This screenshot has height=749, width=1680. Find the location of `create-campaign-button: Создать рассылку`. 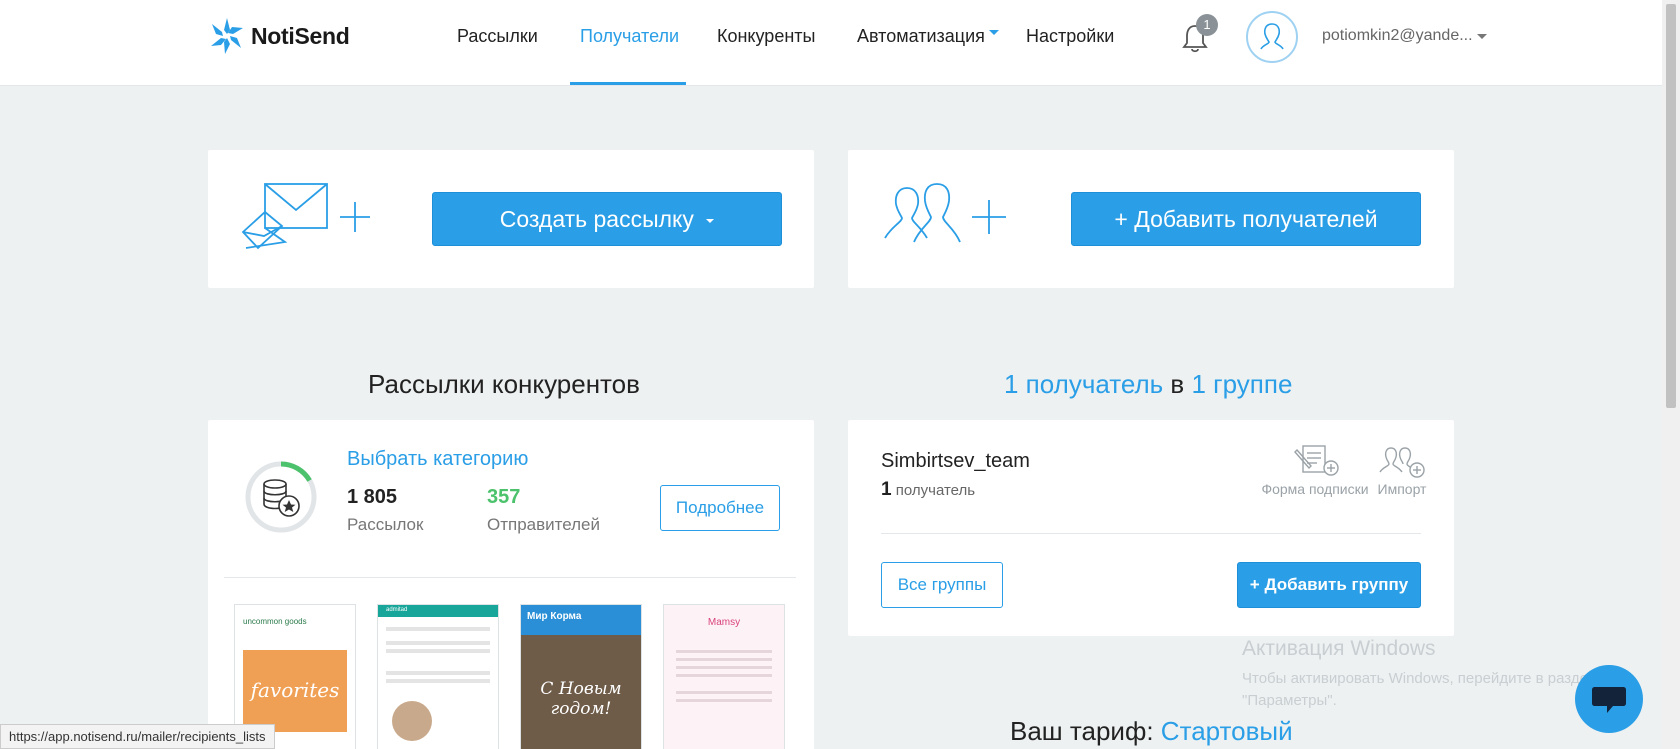

create-campaign-button: Создать рассылку is located at coordinates (607, 219).